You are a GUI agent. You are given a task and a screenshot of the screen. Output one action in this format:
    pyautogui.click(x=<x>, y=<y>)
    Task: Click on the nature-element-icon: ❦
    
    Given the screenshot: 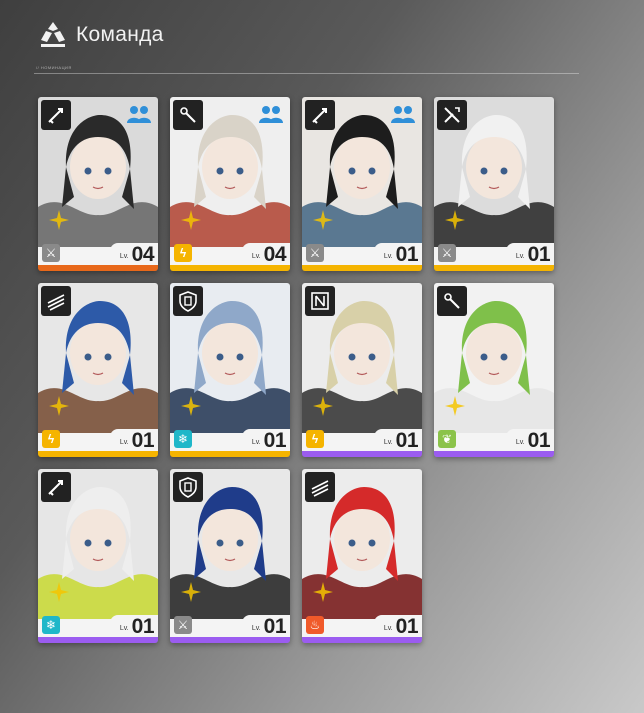 What is the action you would take?
    pyautogui.click(x=447, y=439)
    